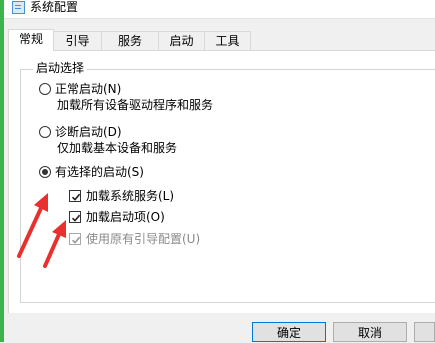  What do you see at coordinates (88, 132) in the screenshot?
I see `diagnostic-startup-label: 诊断启动(D)` at bounding box center [88, 132].